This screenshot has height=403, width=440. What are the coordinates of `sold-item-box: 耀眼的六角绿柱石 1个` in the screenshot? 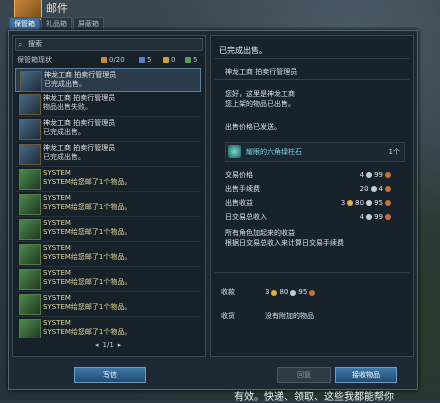 It's located at (315, 152).